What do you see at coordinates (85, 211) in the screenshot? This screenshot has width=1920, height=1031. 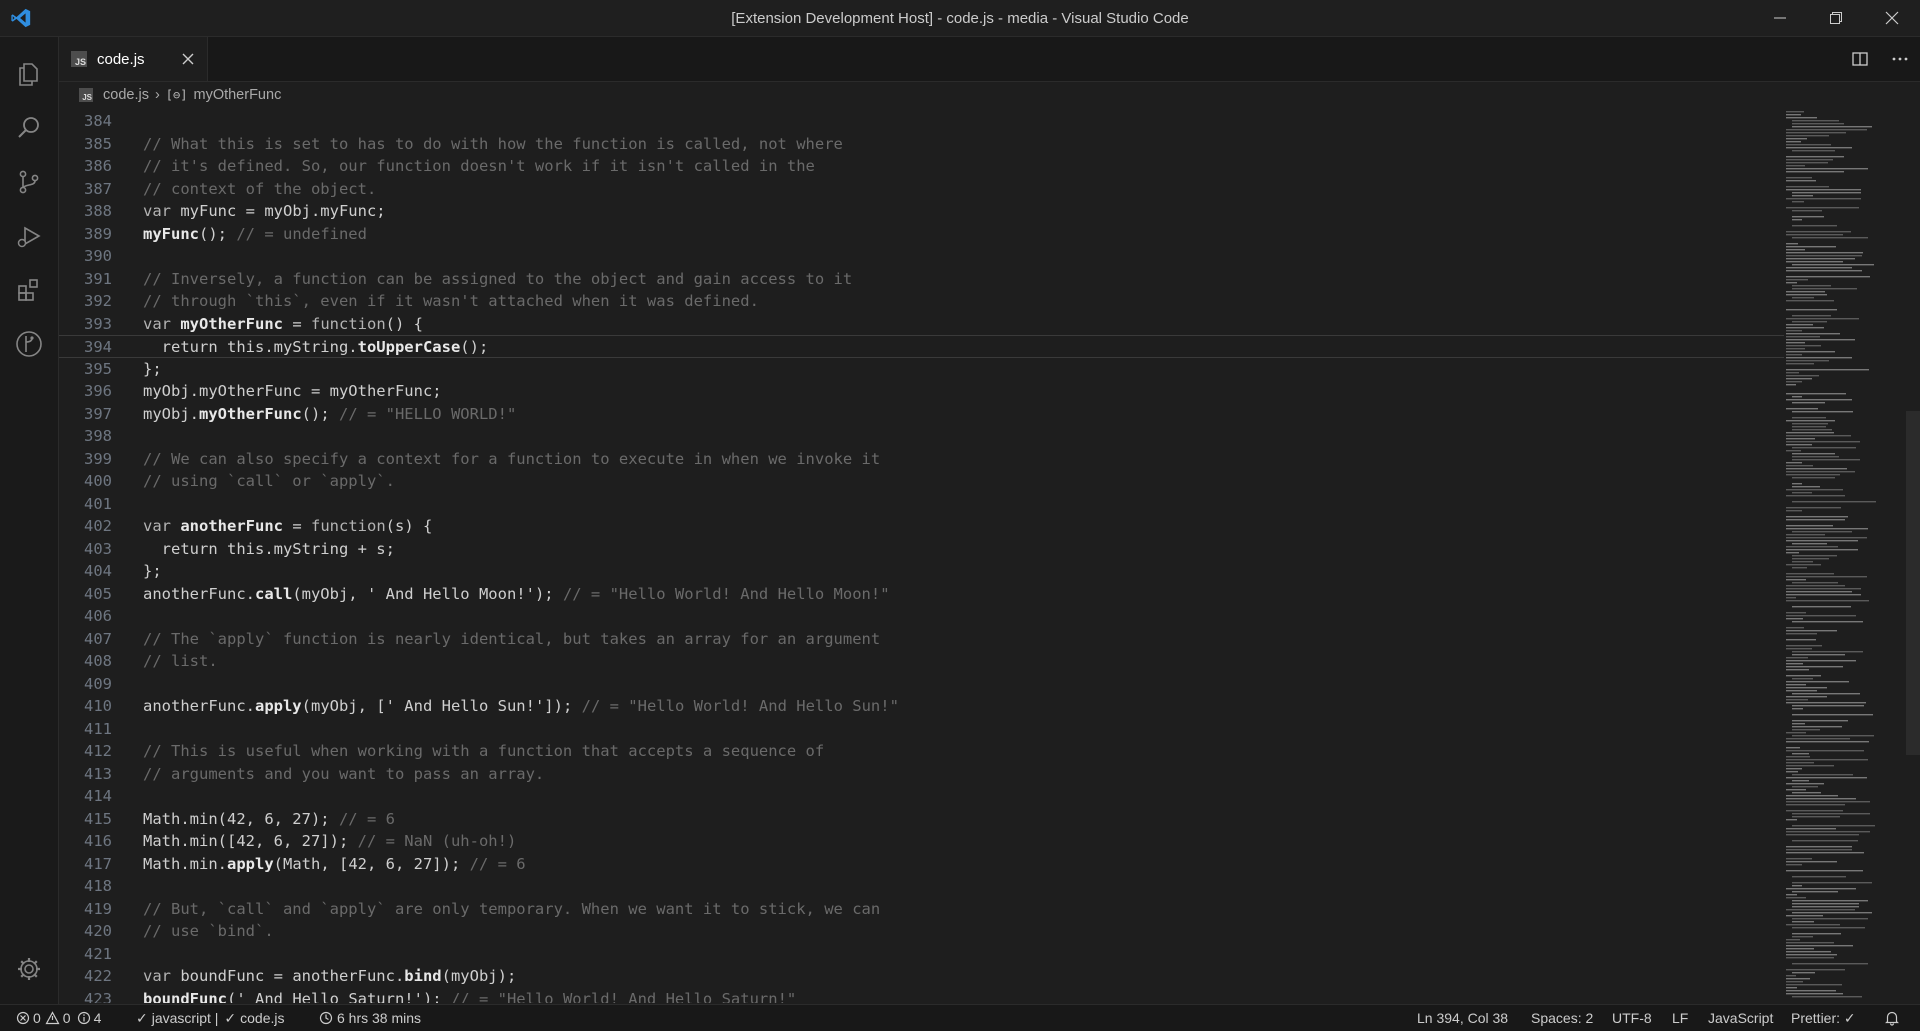 I see `line-number: 388` at bounding box center [85, 211].